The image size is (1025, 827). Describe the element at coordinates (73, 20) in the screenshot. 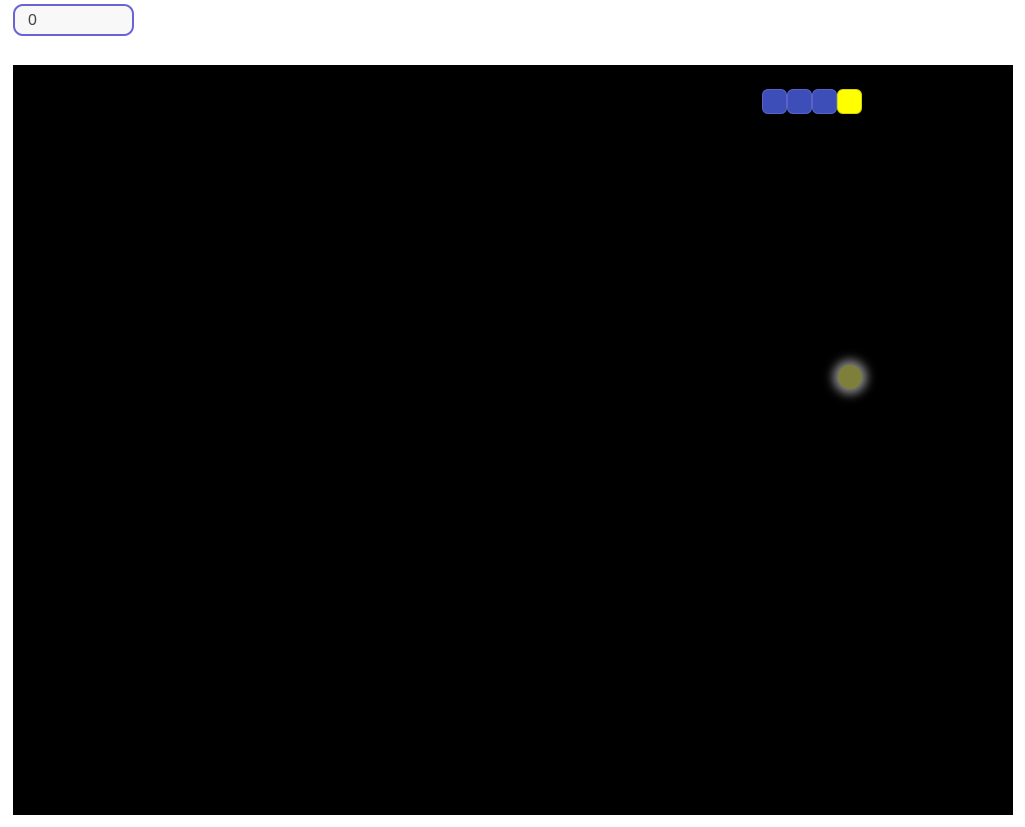

I see `score-display: 0` at that location.